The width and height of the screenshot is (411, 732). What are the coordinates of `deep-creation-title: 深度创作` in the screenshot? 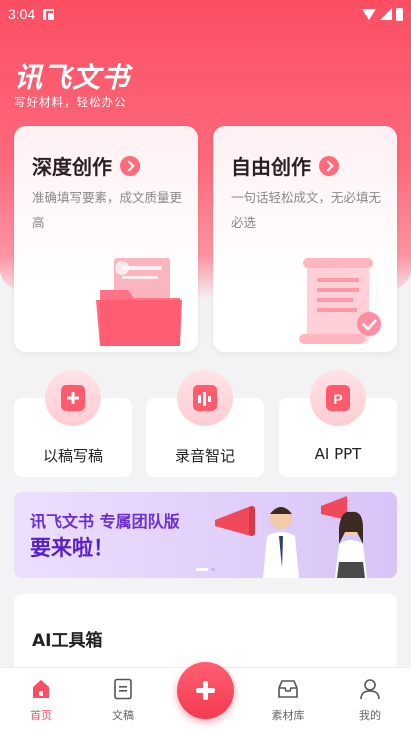 It's located at (86, 165).